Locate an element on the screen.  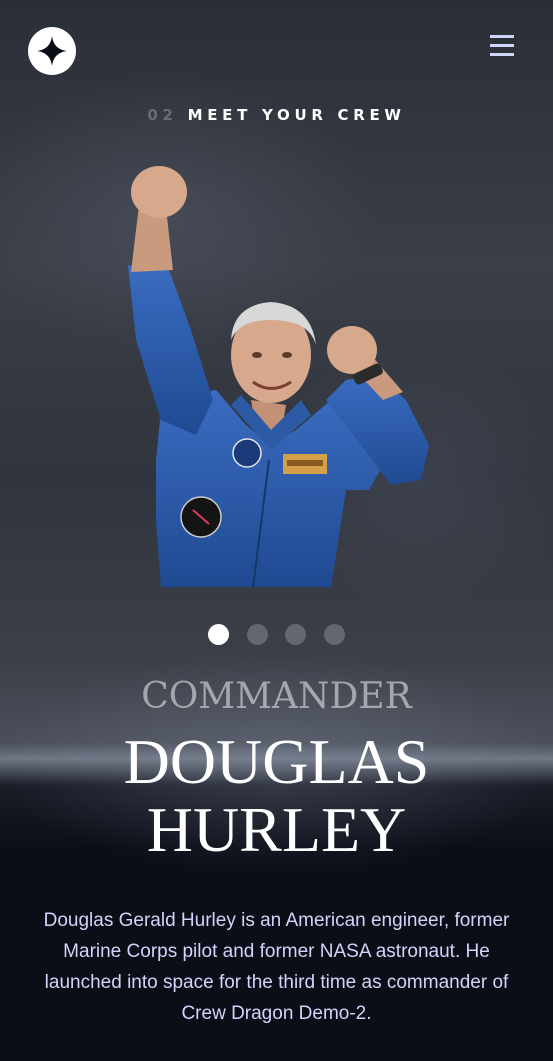
section-title: MEET YOUR CREW is located at coordinates (296, 115).